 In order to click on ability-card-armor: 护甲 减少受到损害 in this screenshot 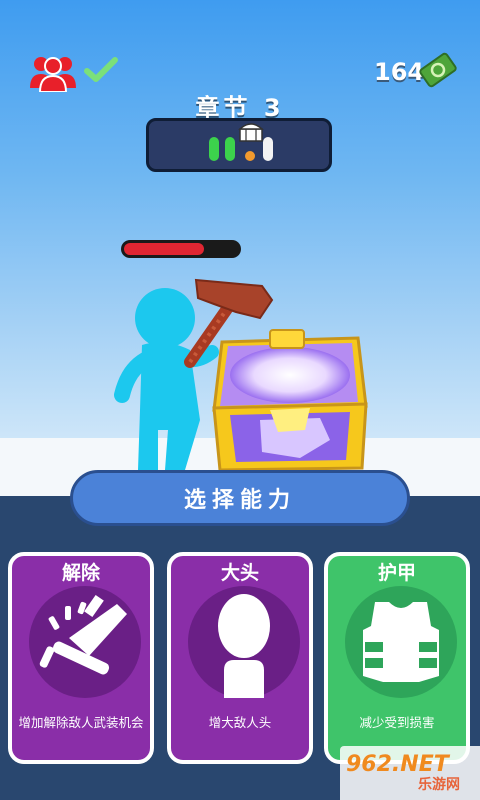, I will do `click(397, 658)`.